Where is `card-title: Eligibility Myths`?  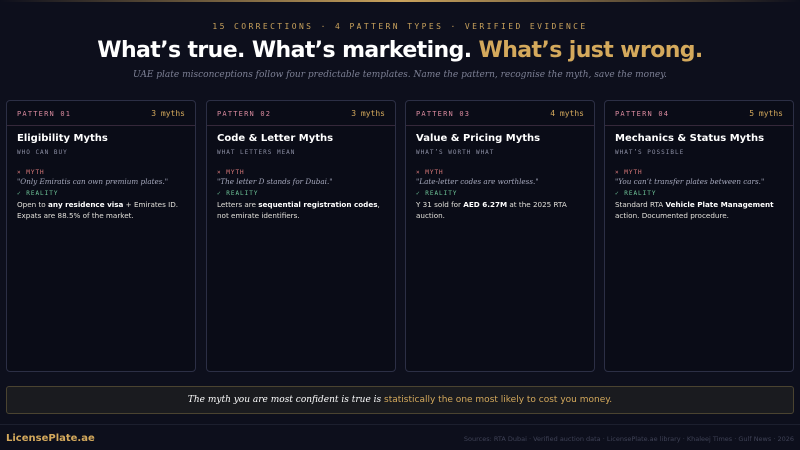 card-title: Eligibility Myths is located at coordinates (62, 138).